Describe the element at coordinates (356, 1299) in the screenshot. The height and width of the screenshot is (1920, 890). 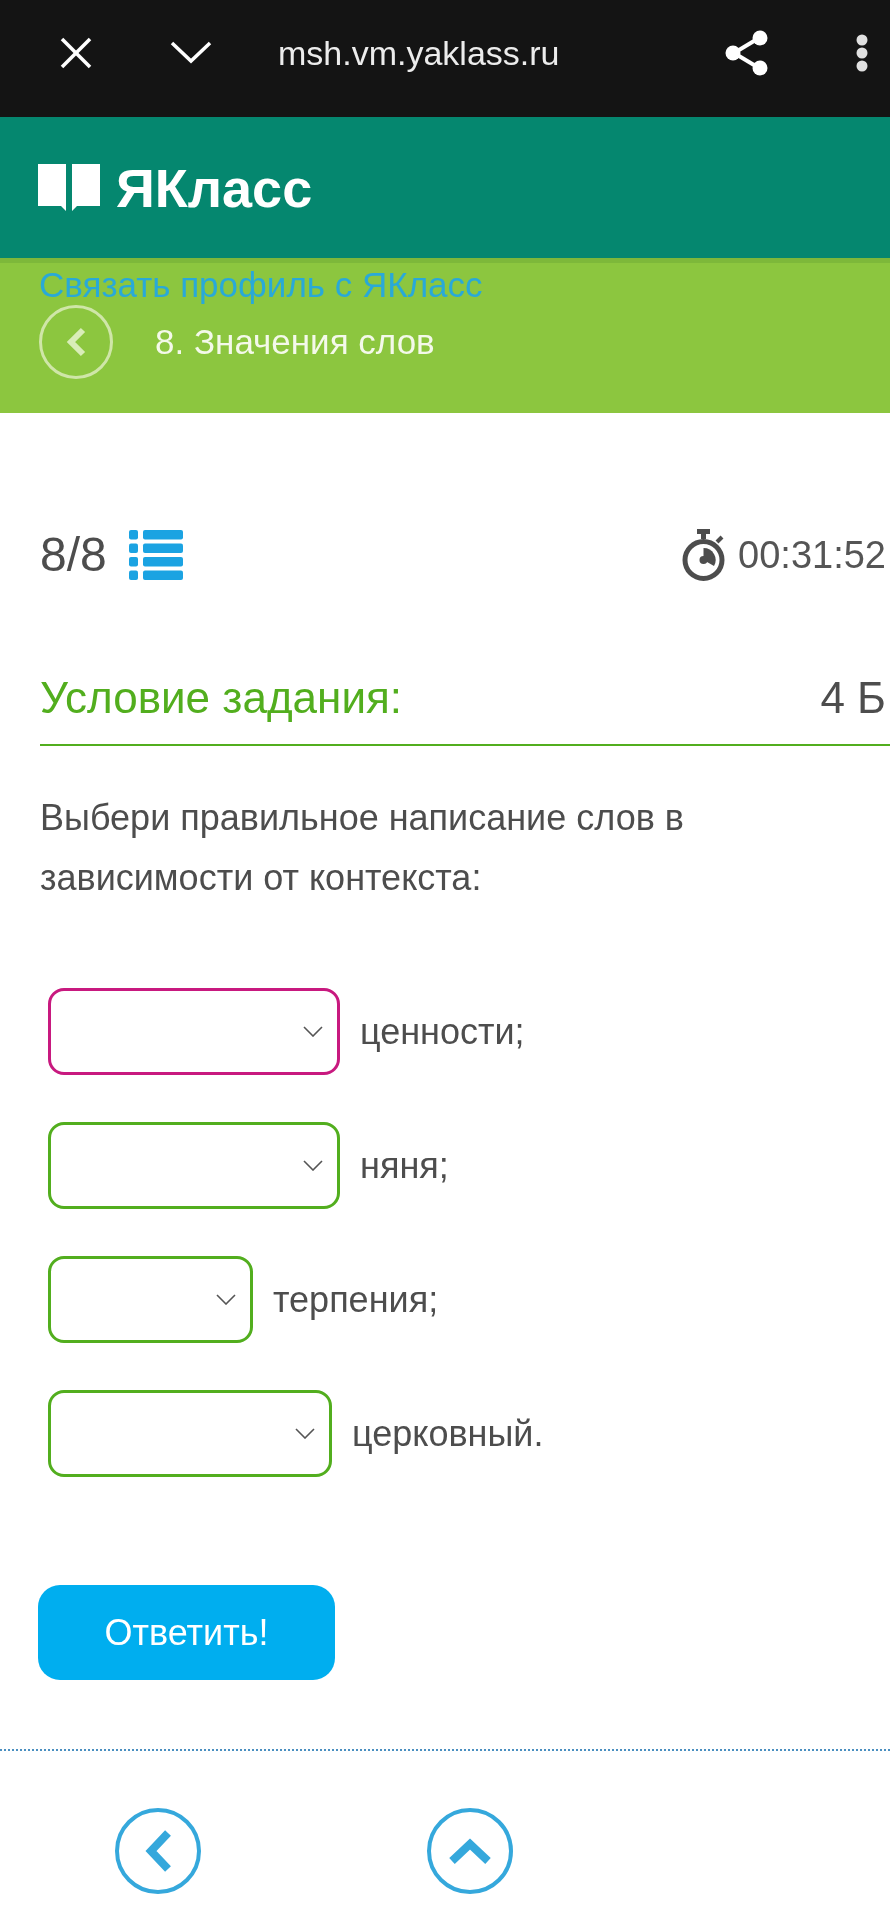
I see `word-label: терпения;` at that location.